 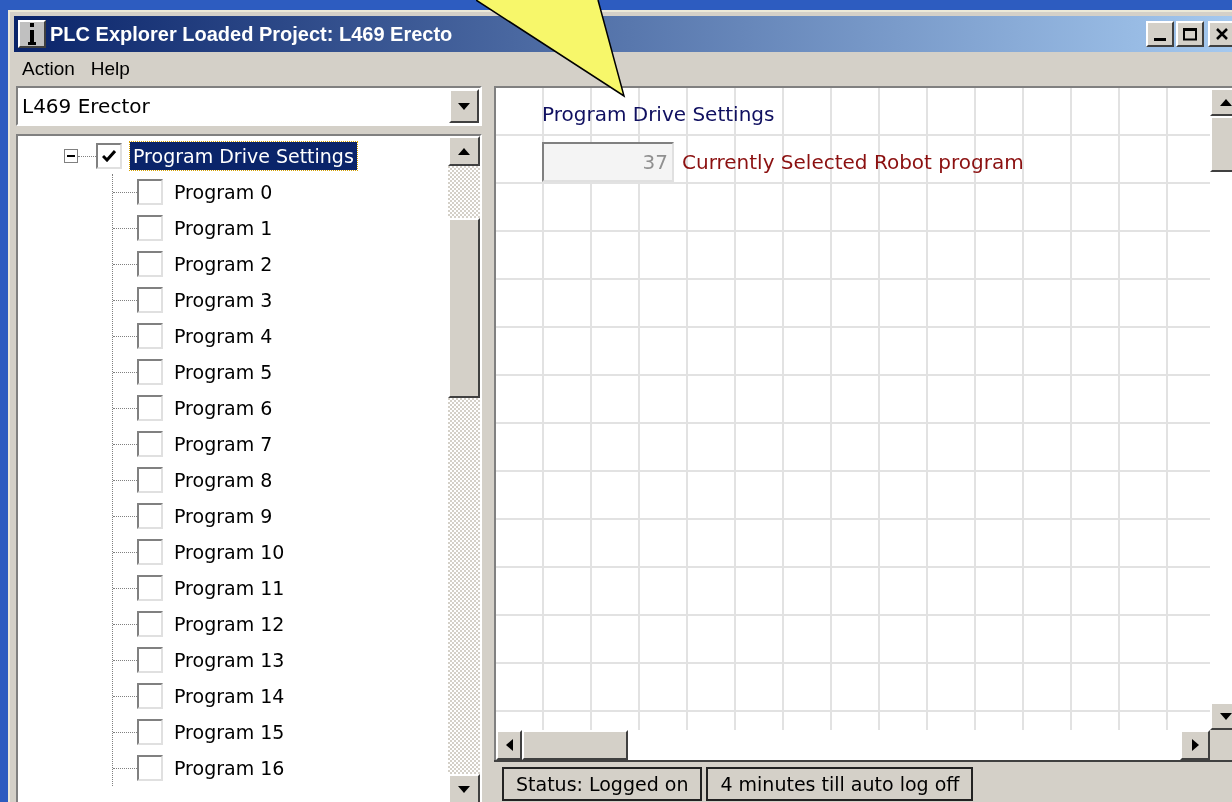 I want to click on scroll-right-icon, so click(x=1195, y=745).